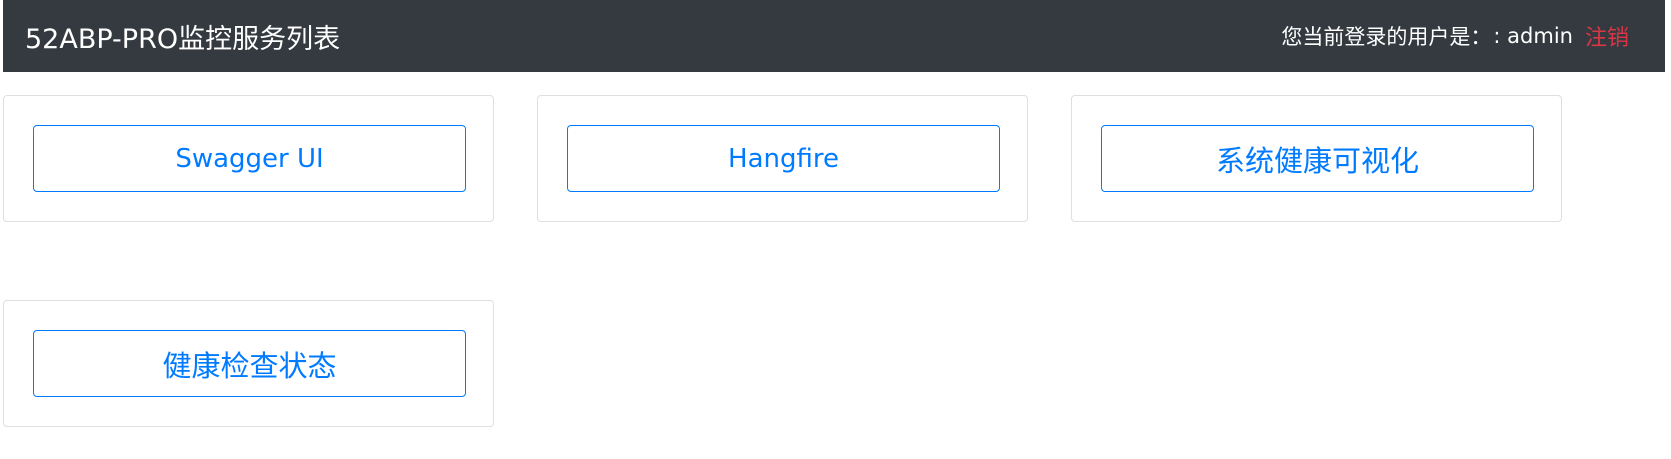  I want to click on service-card-health-check: 健康检查状态, so click(248, 363).